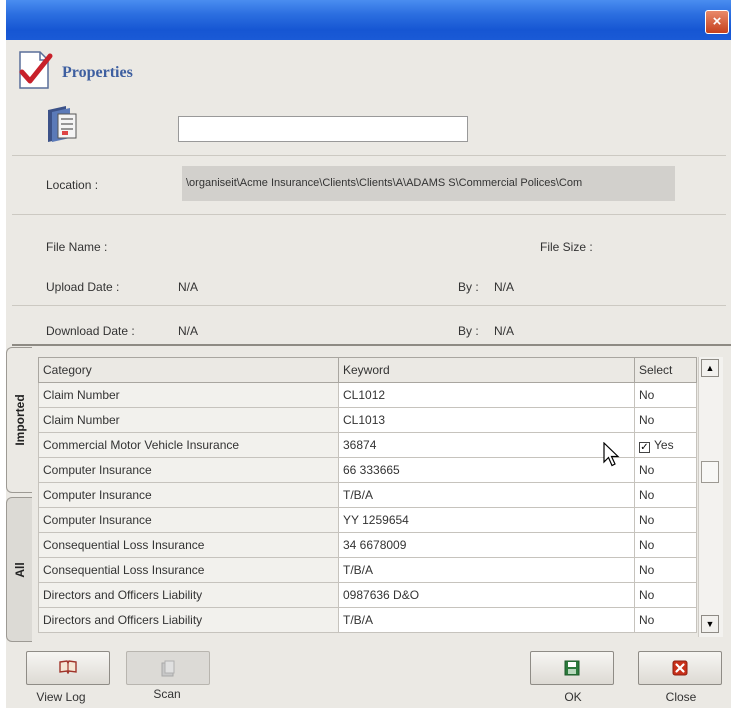 The image size is (731, 708). What do you see at coordinates (611, 454) in the screenshot?
I see `mouse-cursor-icon` at bounding box center [611, 454].